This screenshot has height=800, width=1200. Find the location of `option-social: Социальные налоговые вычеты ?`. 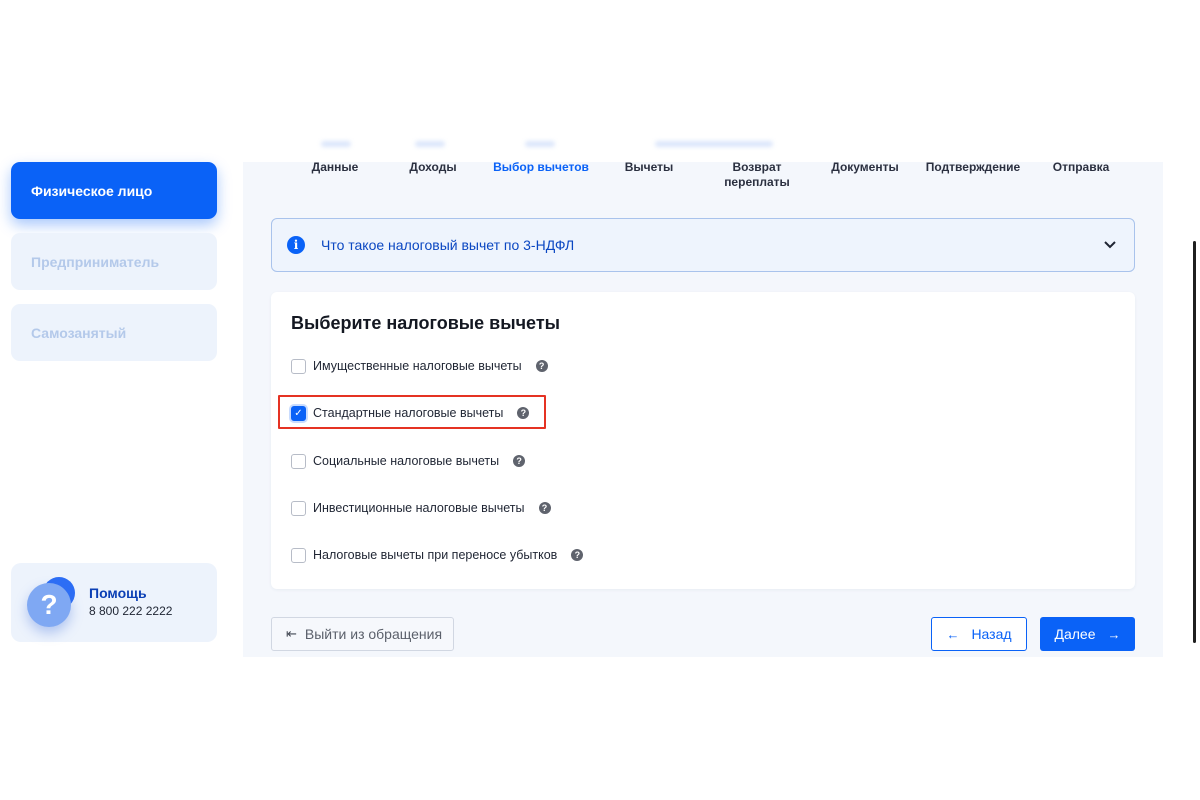

option-social: Социальные налоговые вычеты ? is located at coordinates (408, 461).